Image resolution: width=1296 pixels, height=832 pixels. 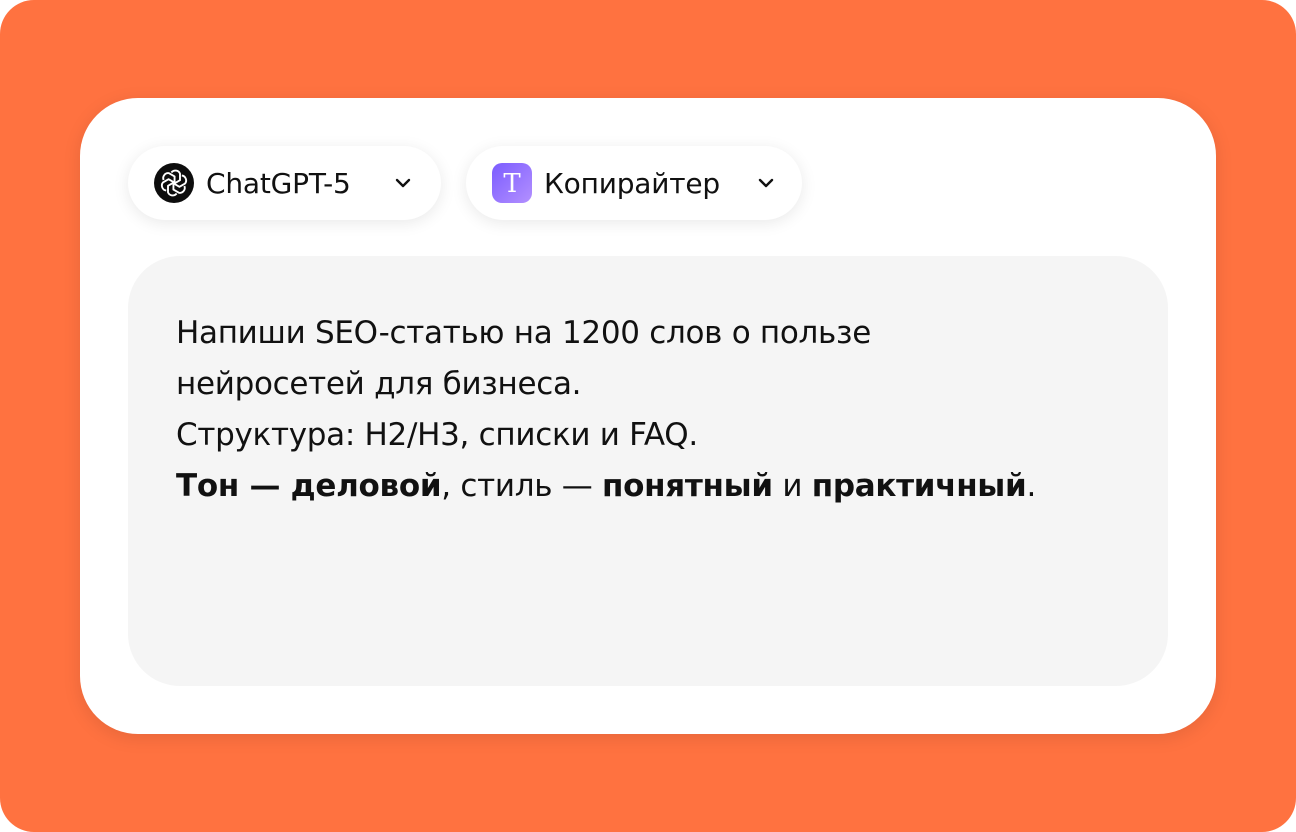 I want to click on prompt-text-segment: и, so click(x=792, y=486).